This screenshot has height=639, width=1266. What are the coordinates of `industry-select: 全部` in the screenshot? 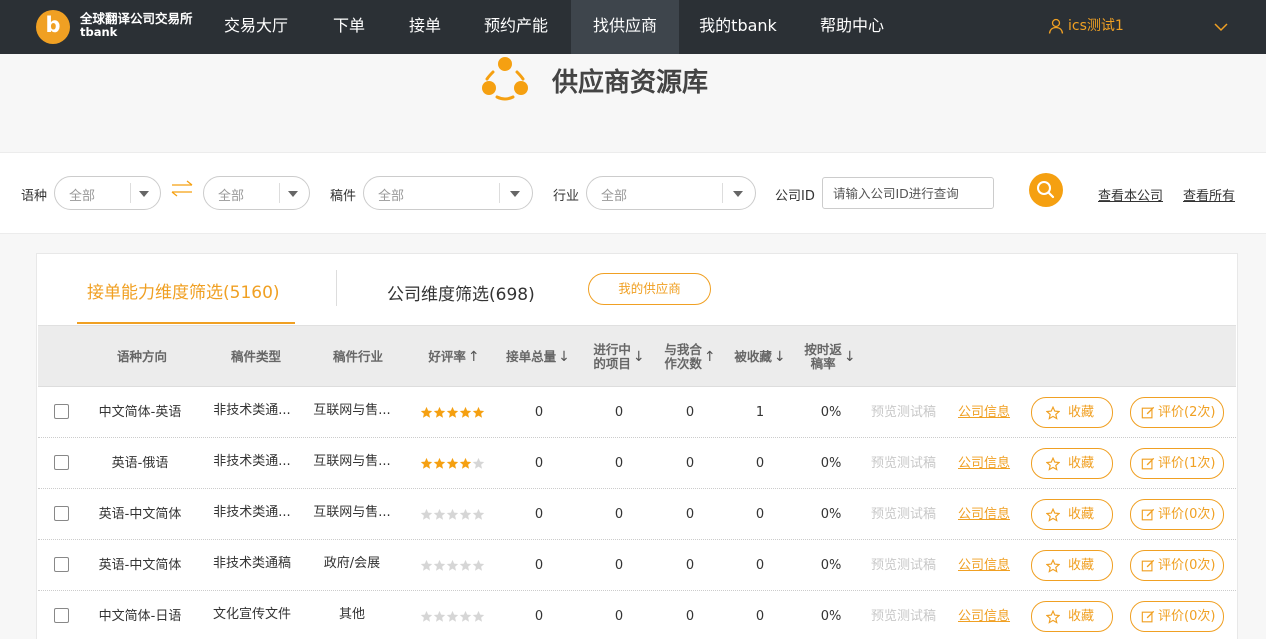 It's located at (671, 193).